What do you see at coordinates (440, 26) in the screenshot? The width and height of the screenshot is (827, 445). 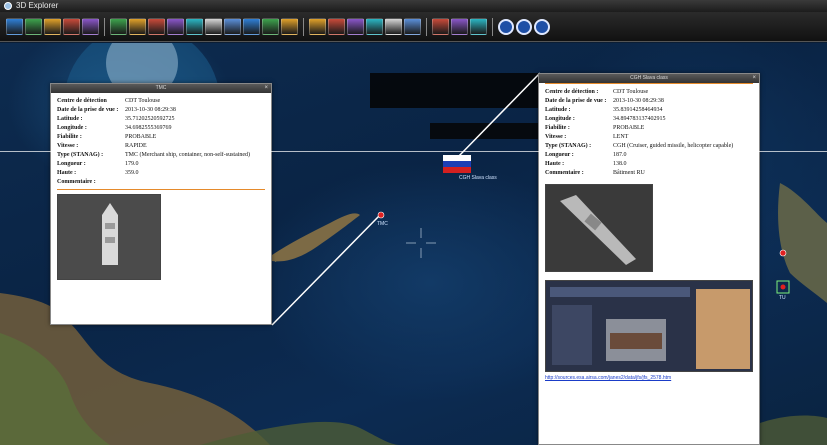 I see `tools-icon` at bounding box center [440, 26].